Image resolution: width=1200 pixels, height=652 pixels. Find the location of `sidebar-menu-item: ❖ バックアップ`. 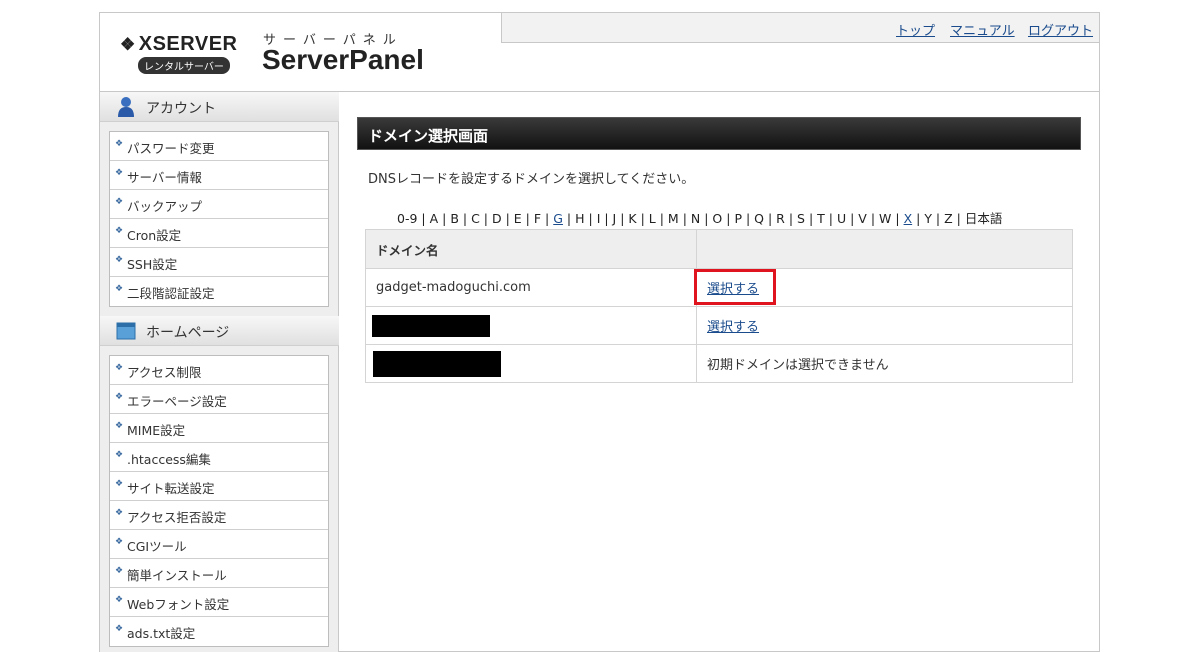

sidebar-menu-item: ❖ バックアップ is located at coordinates (219, 204).